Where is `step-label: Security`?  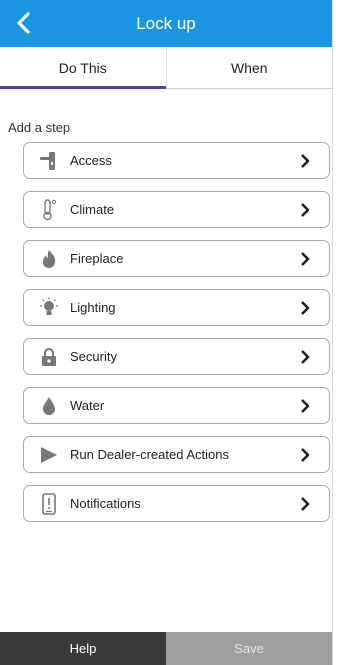 step-label: Security is located at coordinates (93, 356).